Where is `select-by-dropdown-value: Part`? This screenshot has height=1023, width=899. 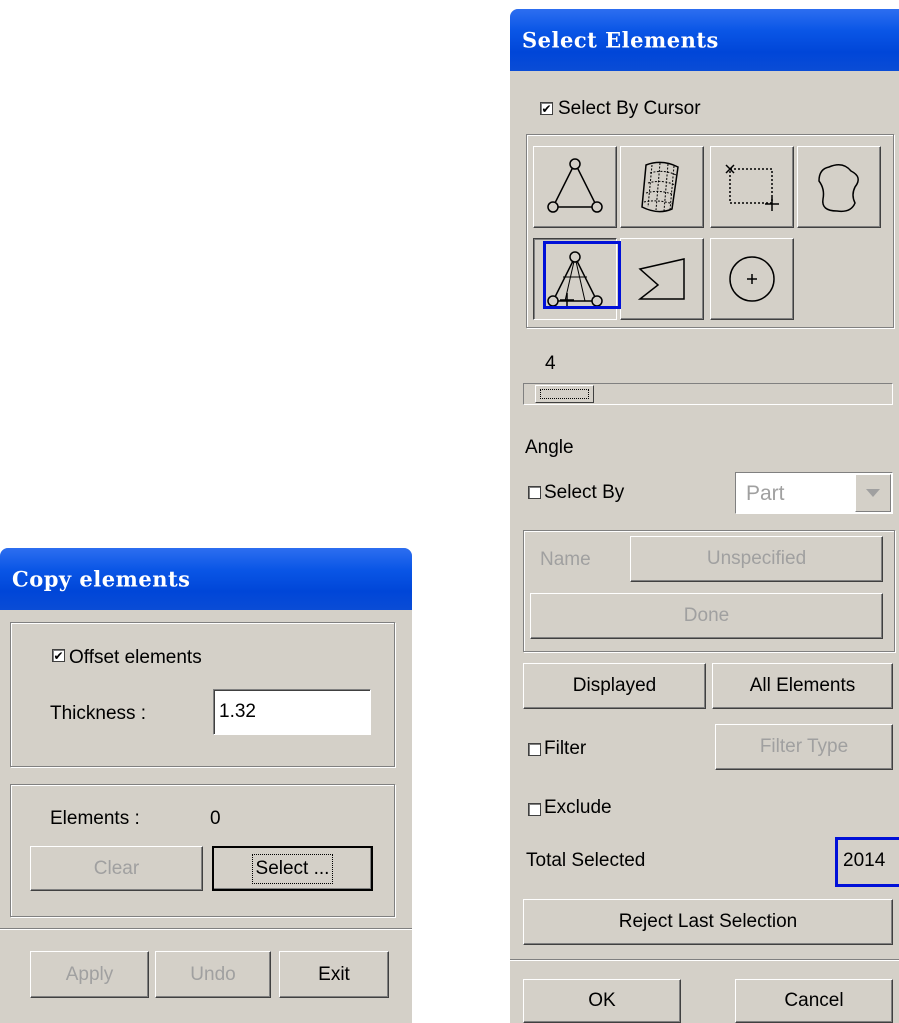 select-by-dropdown-value: Part is located at coordinates (765, 493).